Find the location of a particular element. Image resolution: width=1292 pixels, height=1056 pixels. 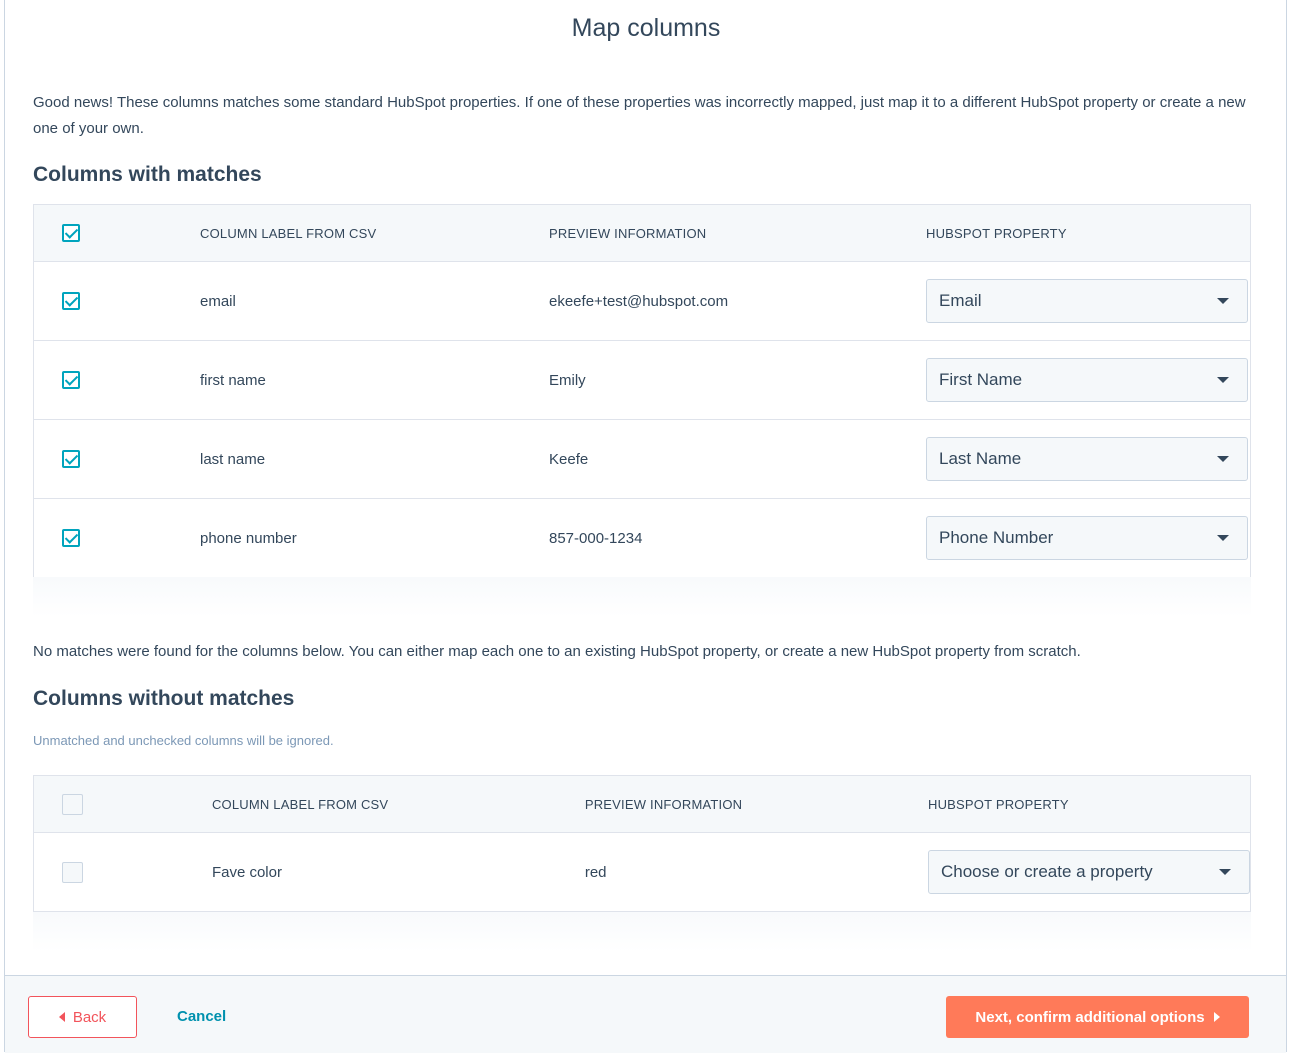

property-select-value: Last Name is located at coordinates (980, 458).